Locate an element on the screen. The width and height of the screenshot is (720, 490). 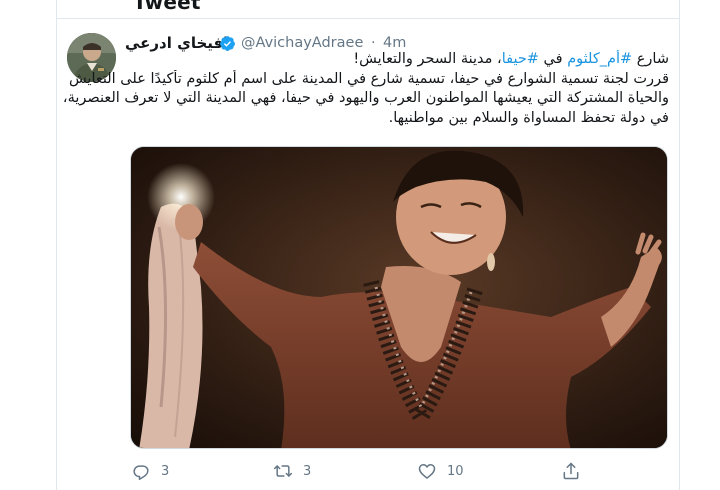
hashtag-link: #أم_كلثوم is located at coordinates (599, 59).